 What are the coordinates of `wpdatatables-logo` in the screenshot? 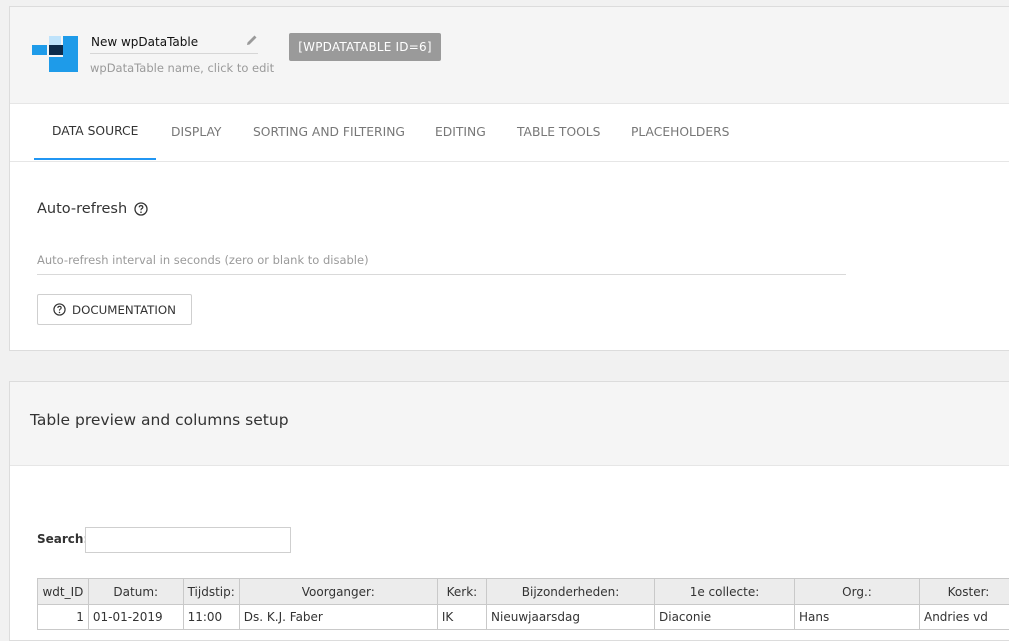 It's located at (55, 52).